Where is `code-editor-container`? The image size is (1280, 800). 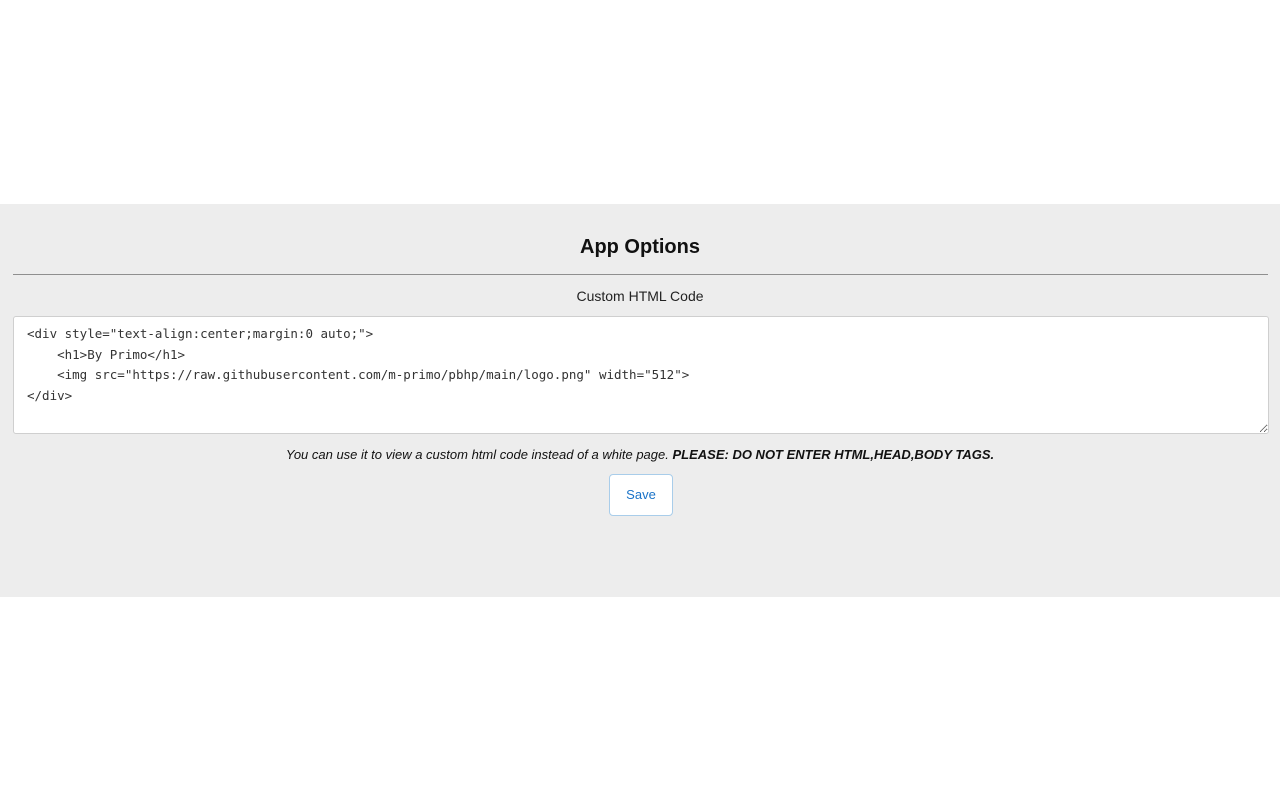 code-editor-container is located at coordinates (641, 375).